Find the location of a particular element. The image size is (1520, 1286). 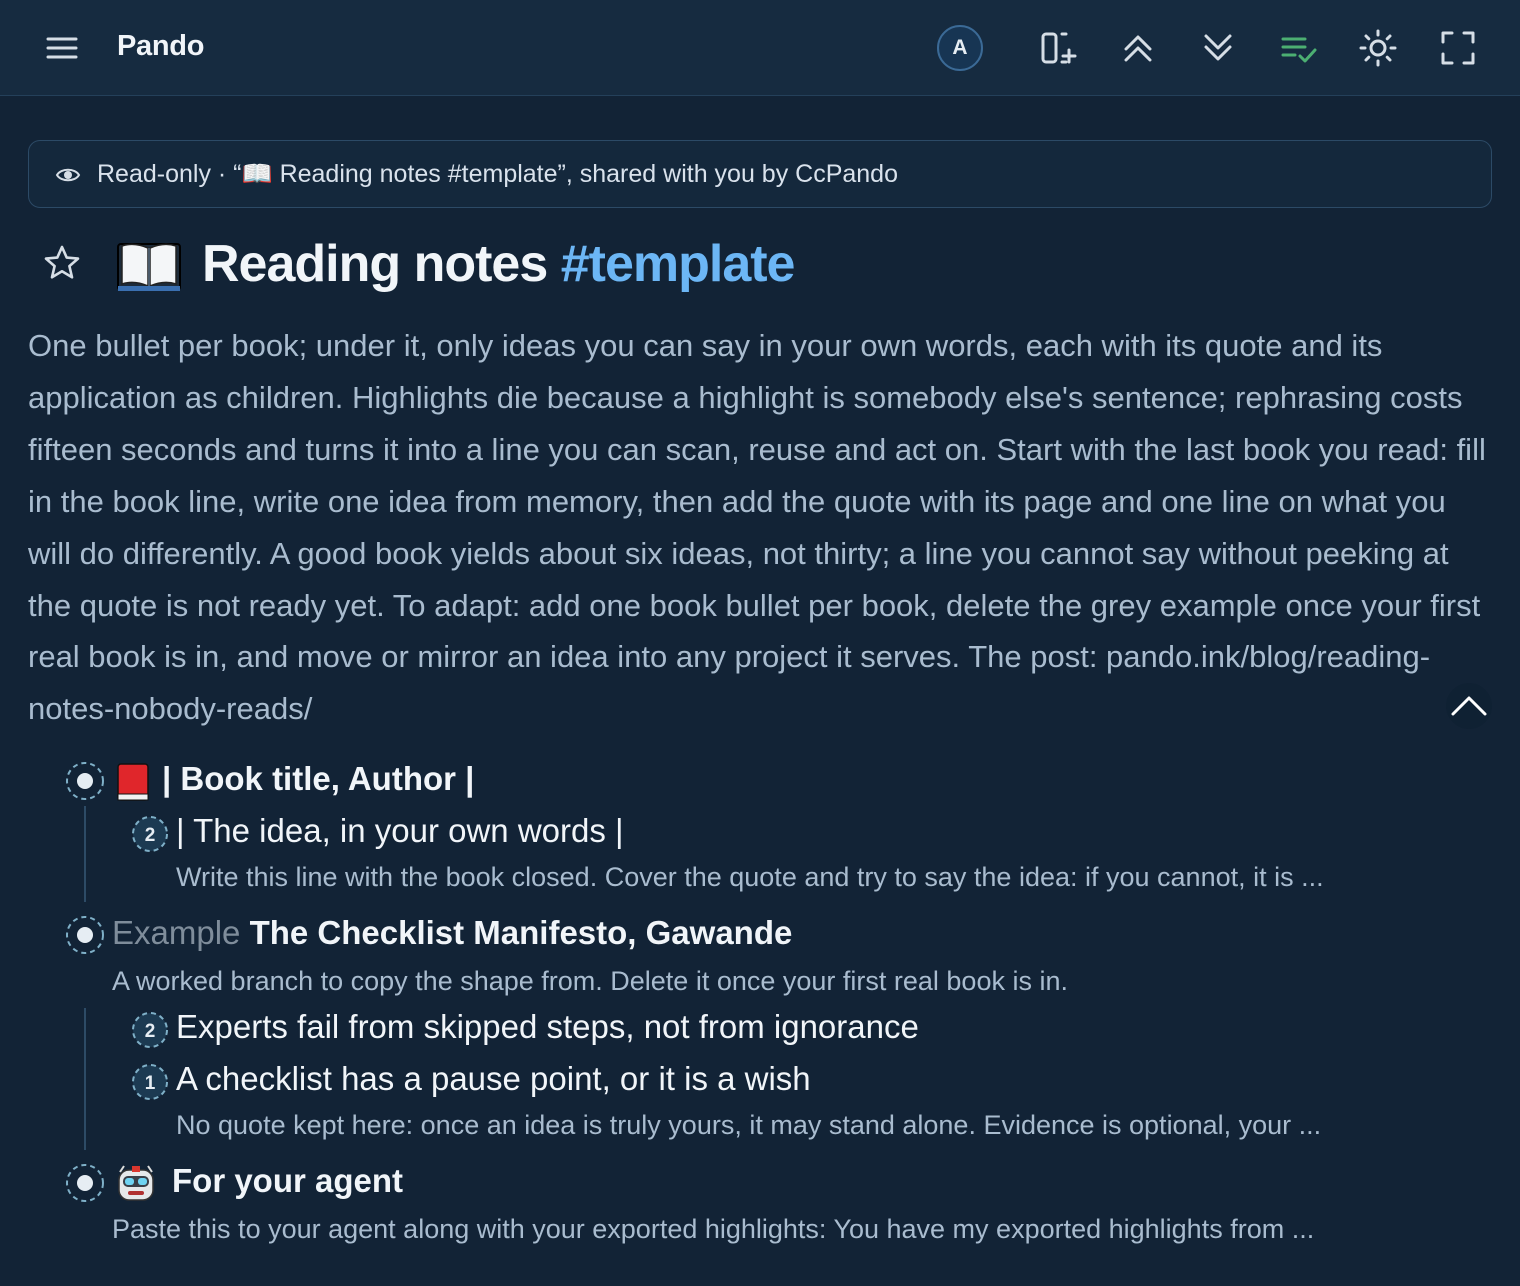

example-title: Example The Checklist Manifesto, Gawande is located at coordinates (452, 933).